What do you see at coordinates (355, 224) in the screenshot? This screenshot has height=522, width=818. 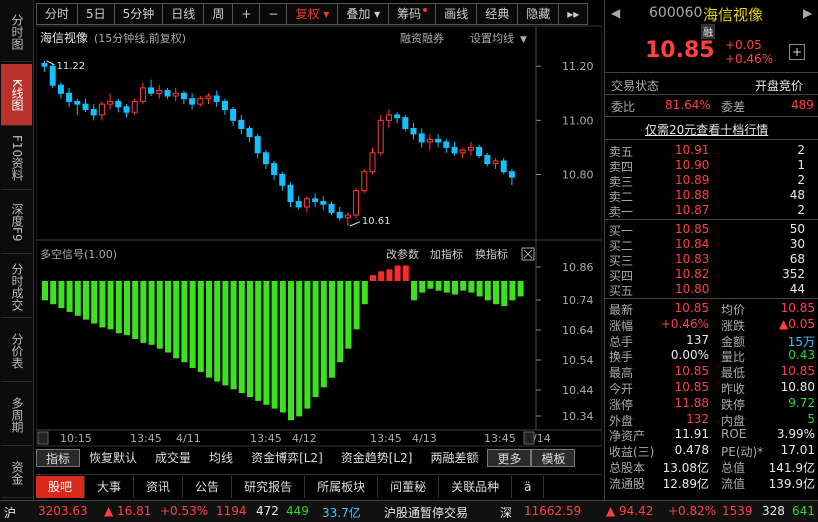 I see `low-pointer` at bounding box center [355, 224].